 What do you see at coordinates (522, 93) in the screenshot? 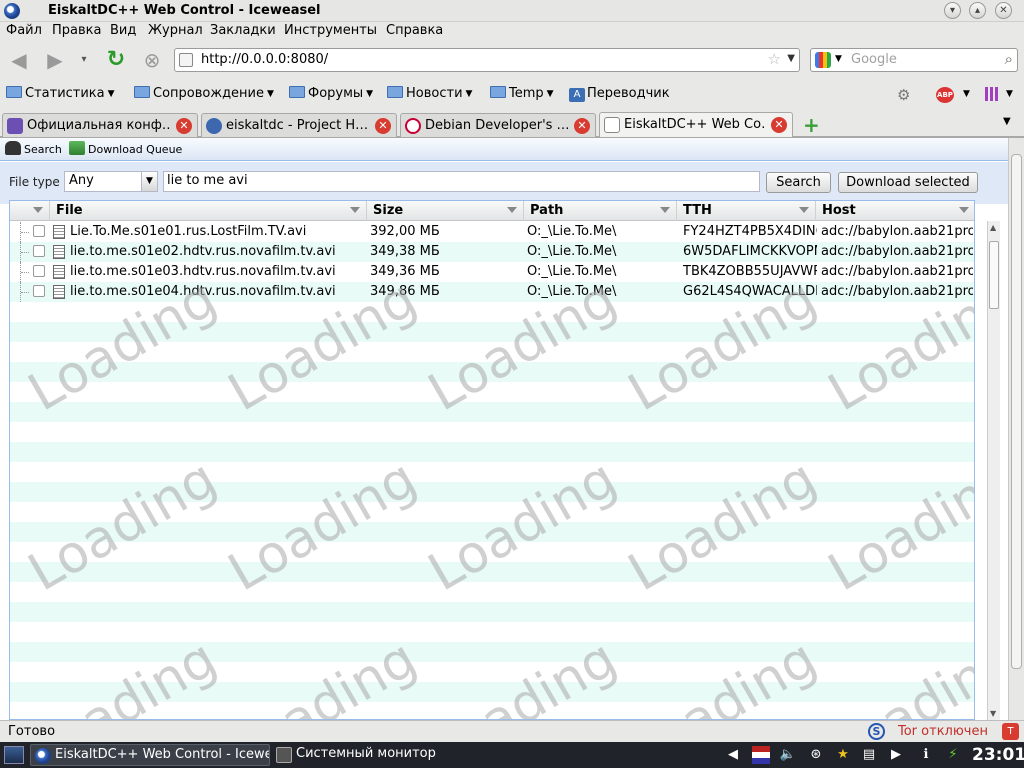
I see `bookmark-folder-temp: Temp ▼` at bounding box center [522, 93].